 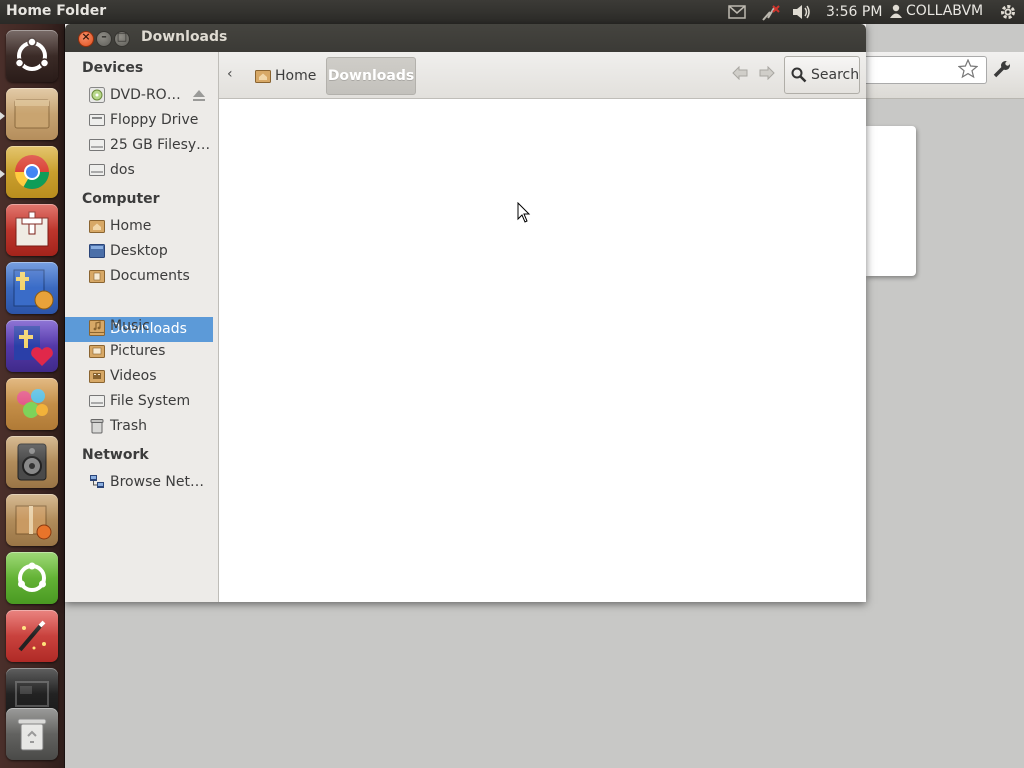 I want to click on sidebar-item-file-system: File System, so click(x=139, y=401).